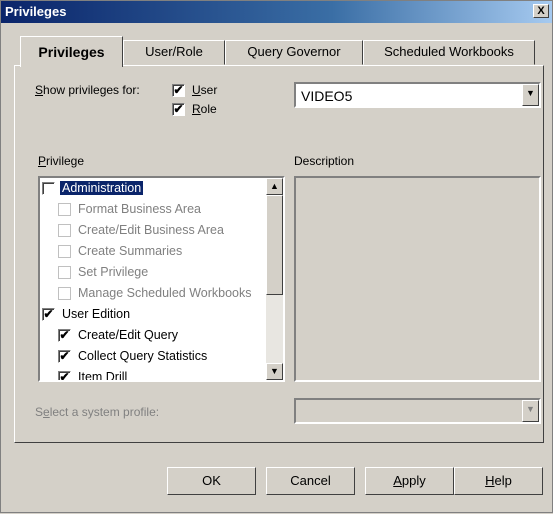  Describe the element at coordinates (91, 90) in the screenshot. I see `show-privileges-rest: how privileges for:` at that location.